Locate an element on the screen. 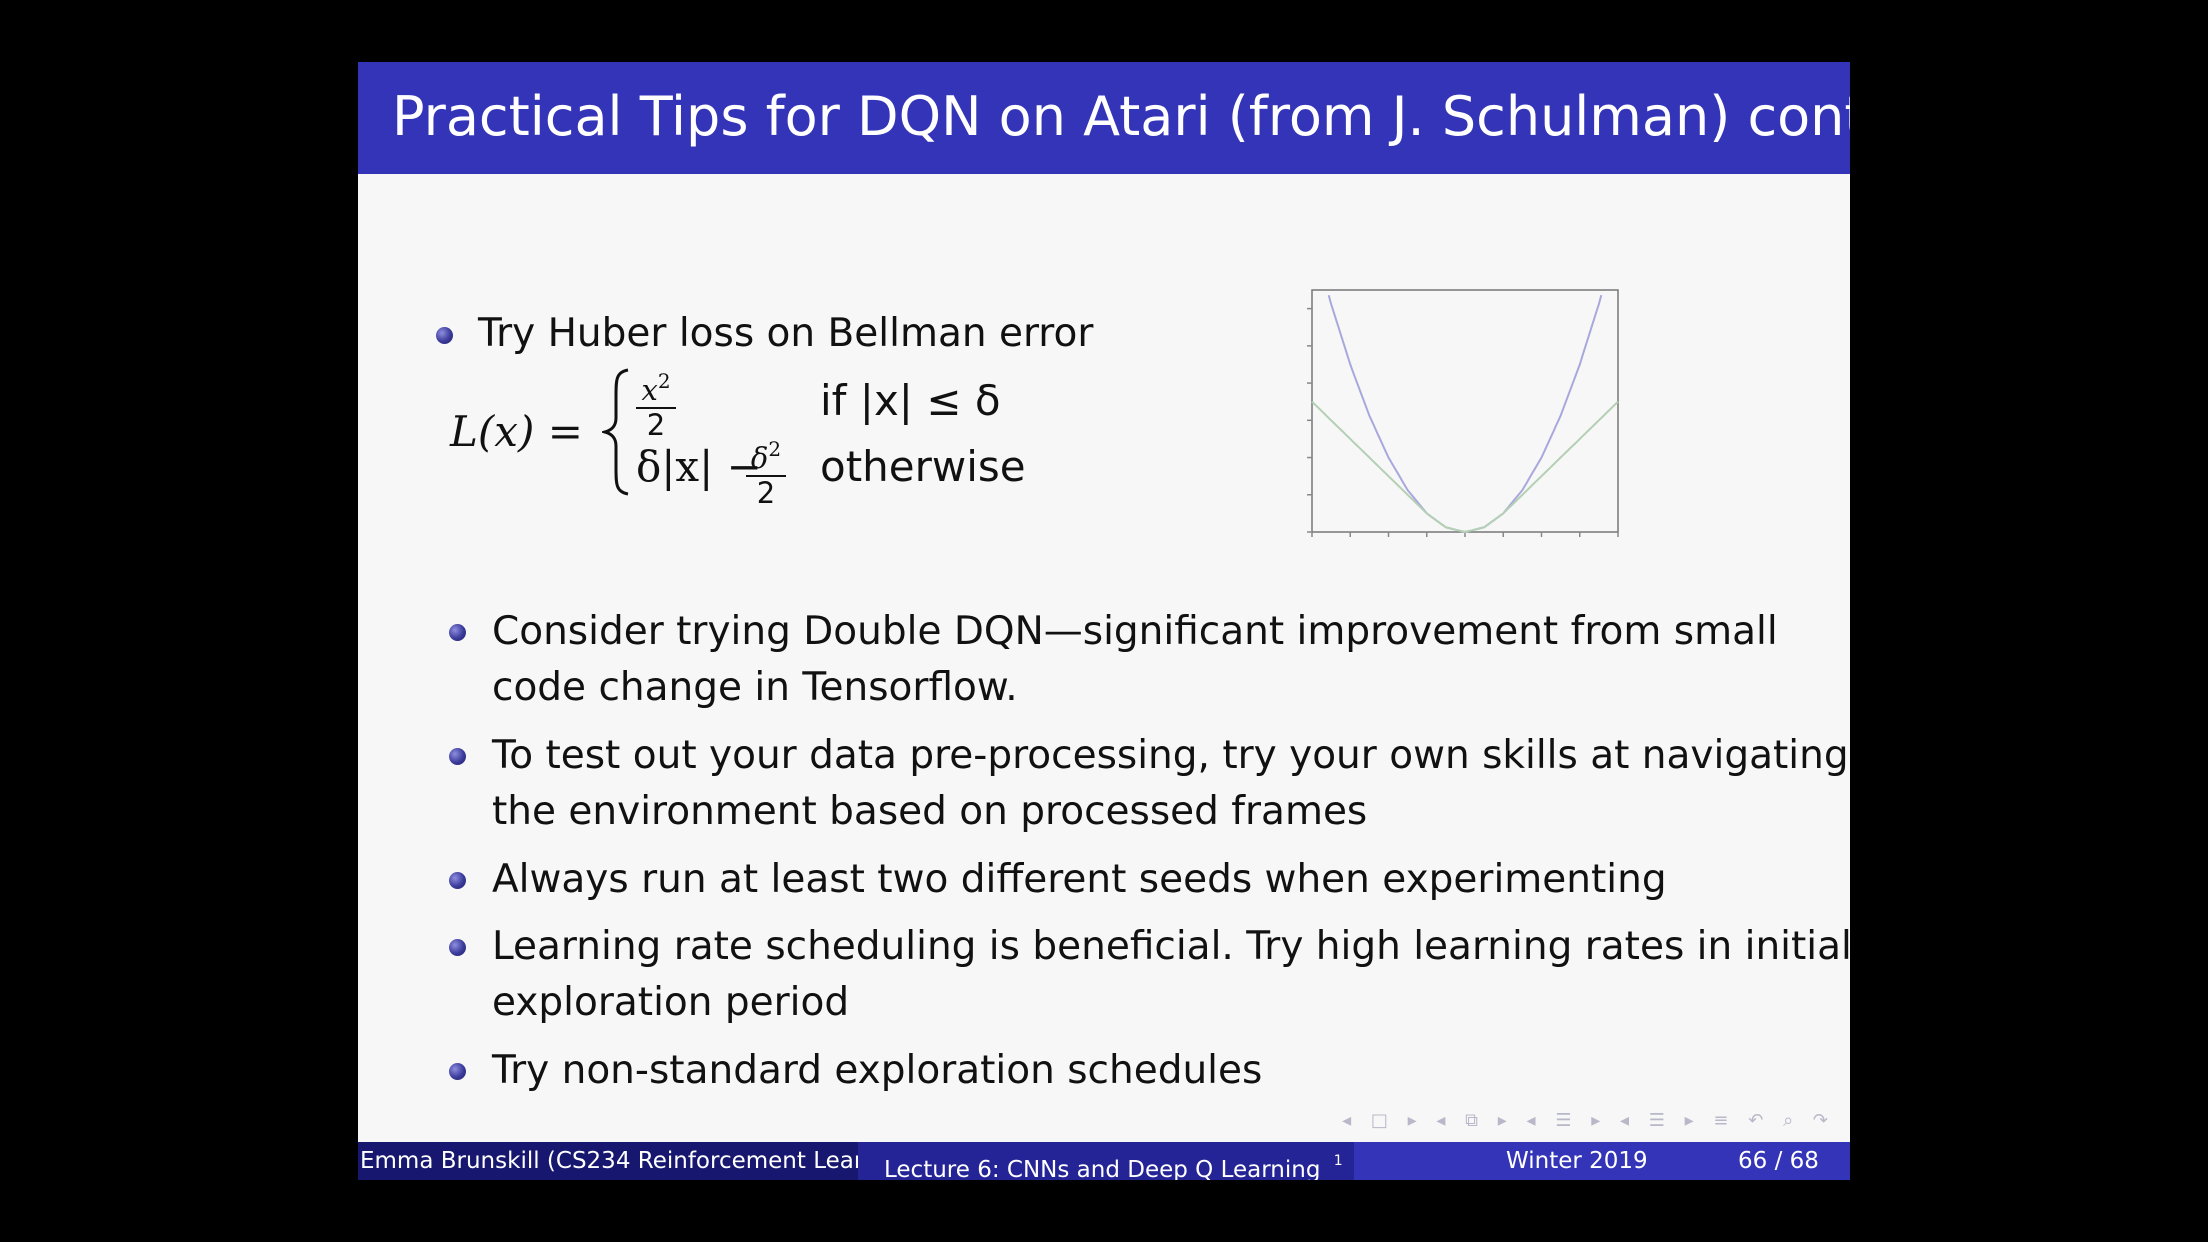 The image size is (2208, 1242). footer-term: Winter 2019 is located at coordinates (1577, 1161).